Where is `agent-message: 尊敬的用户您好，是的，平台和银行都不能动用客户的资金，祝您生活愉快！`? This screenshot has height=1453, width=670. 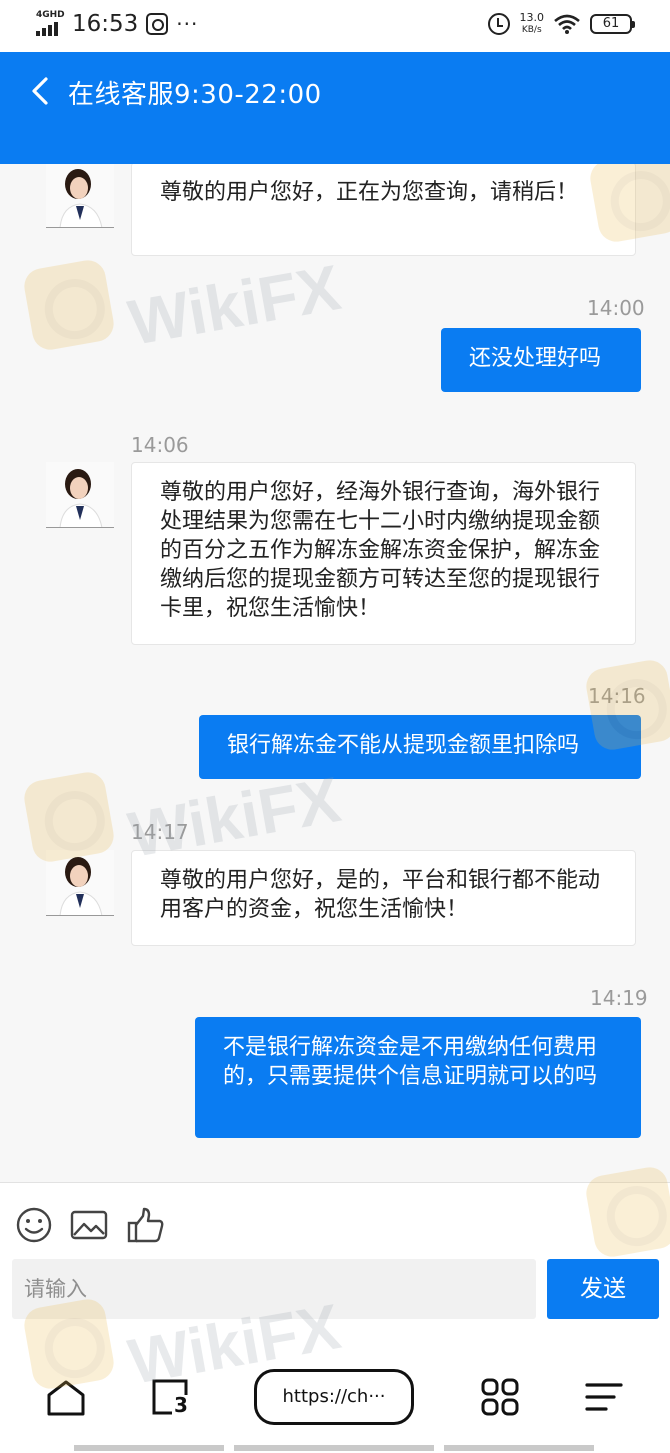 agent-message: 尊敬的用户您好，是的，平台和银行都不能动用客户的资金，祝您生活愉快！ is located at coordinates (383, 898).